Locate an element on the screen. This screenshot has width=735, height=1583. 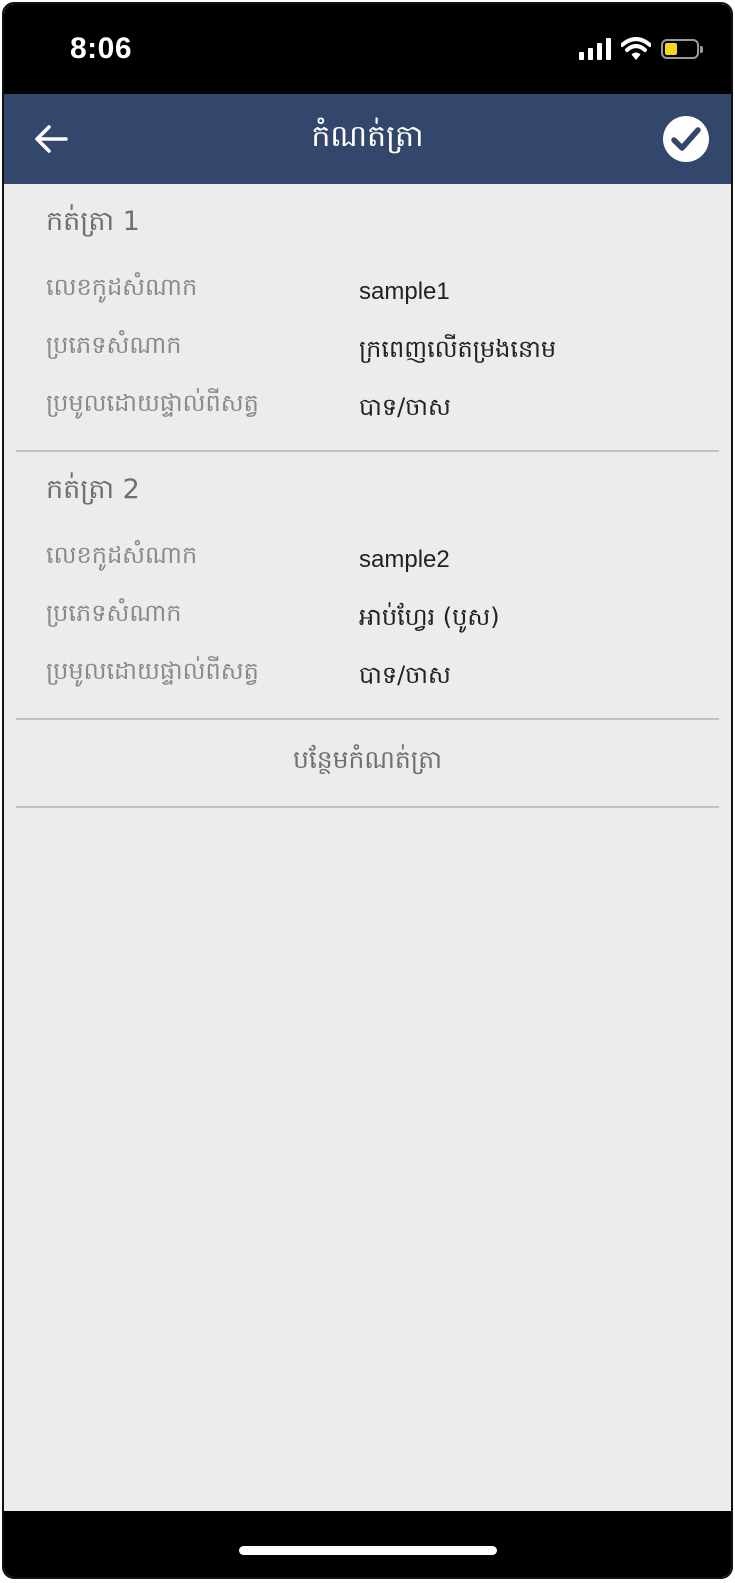
field-row-sample-code: លេខកូដសំណាក sample1 is located at coordinates (367, 293).